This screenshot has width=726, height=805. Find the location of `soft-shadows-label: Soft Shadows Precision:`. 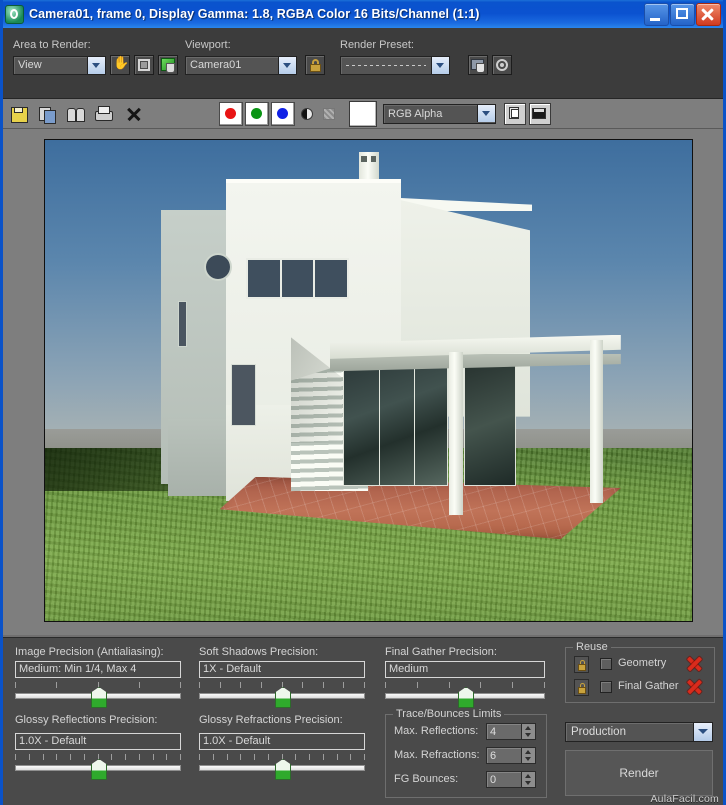

soft-shadows-label: Soft Shadows Precision: is located at coordinates (259, 652).